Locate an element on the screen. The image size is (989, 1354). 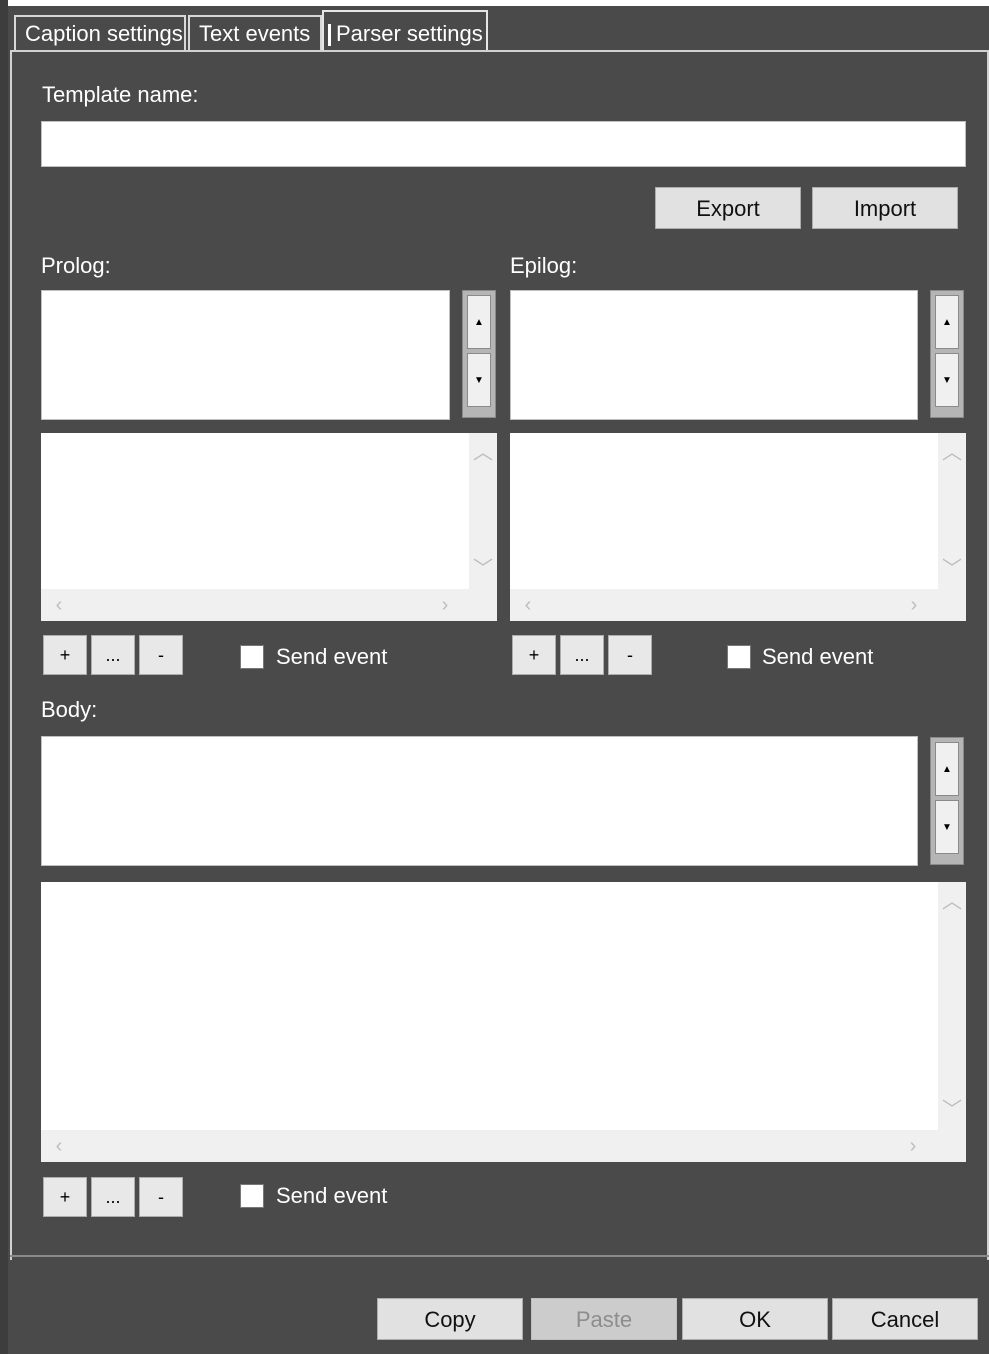
body-move-up-button: ▲ is located at coordinates (947, 769).